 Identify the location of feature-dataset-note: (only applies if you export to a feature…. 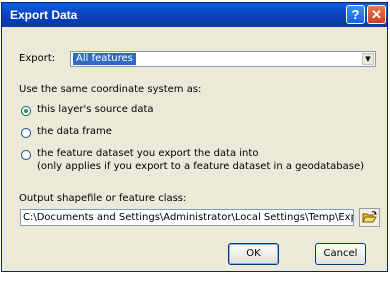
(201, 166).